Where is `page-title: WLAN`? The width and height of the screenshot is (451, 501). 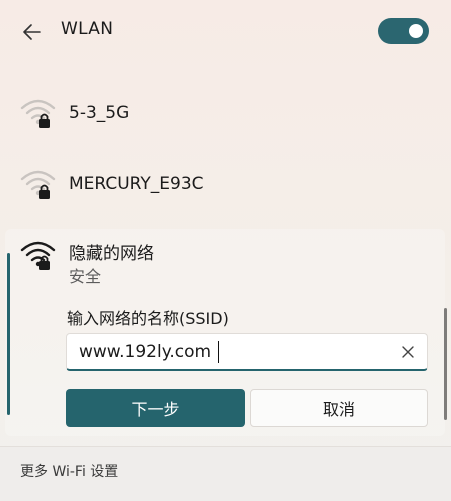 page-title: WLAN is located at coordinates (87, 29).